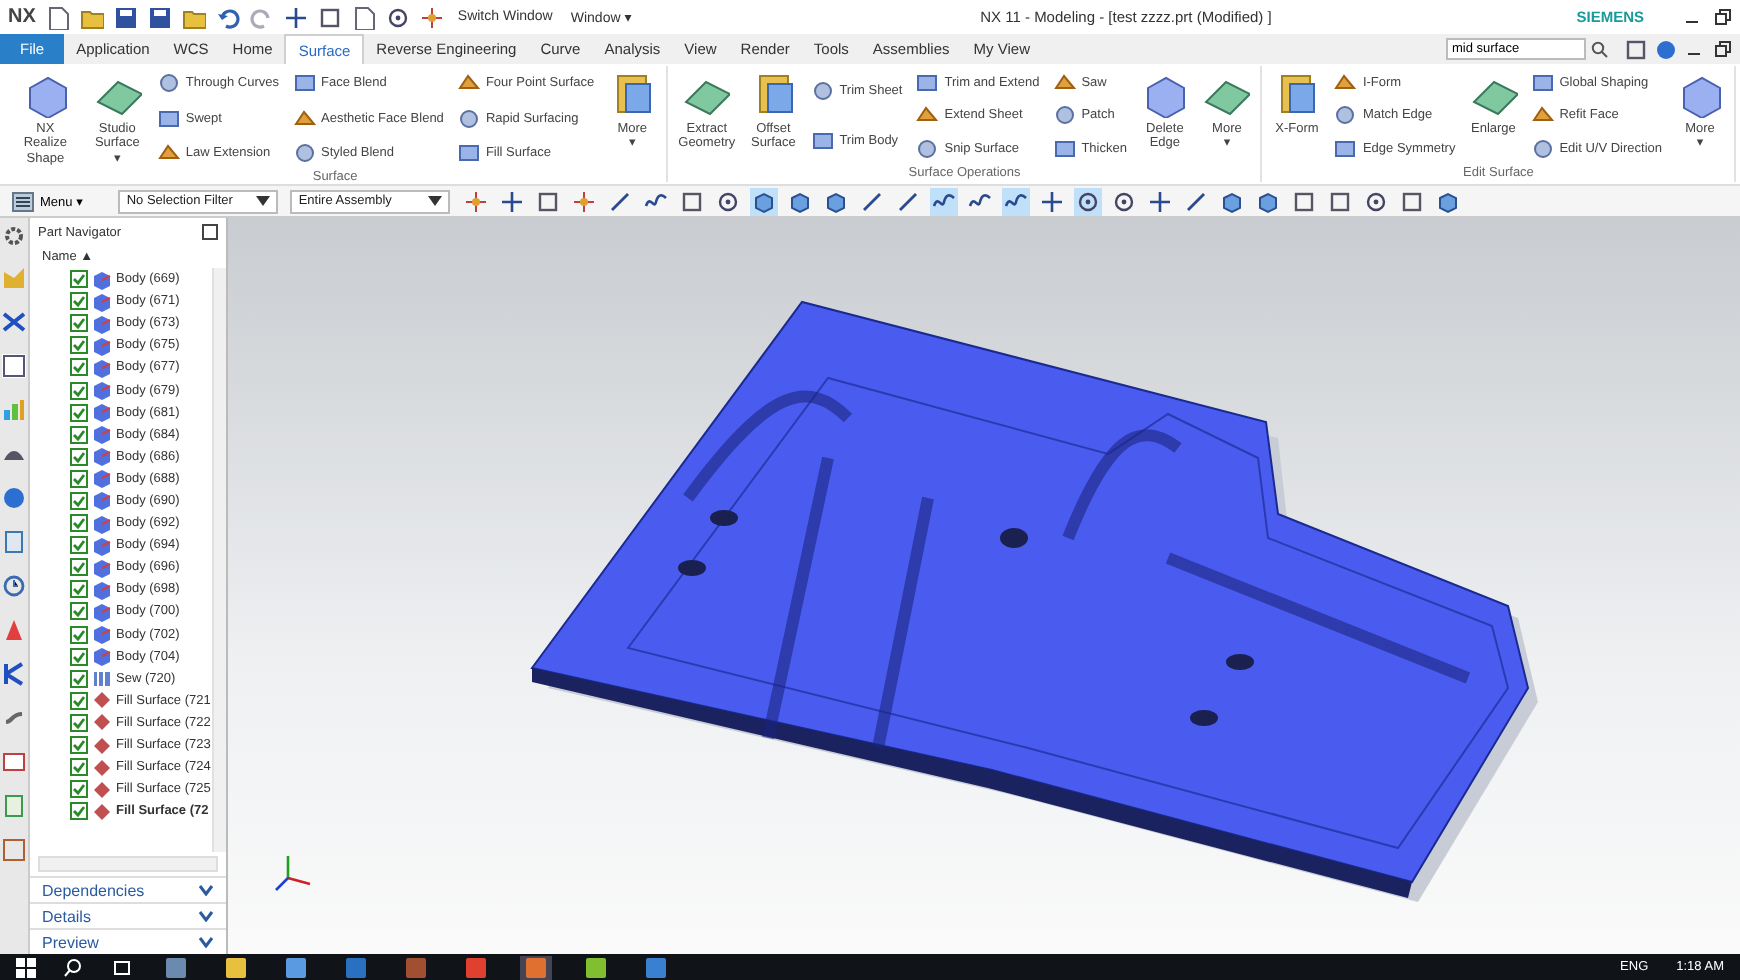  Describe the element at coordinates (122, 967) in the screenshot. I see `task-view-icon` at that location.